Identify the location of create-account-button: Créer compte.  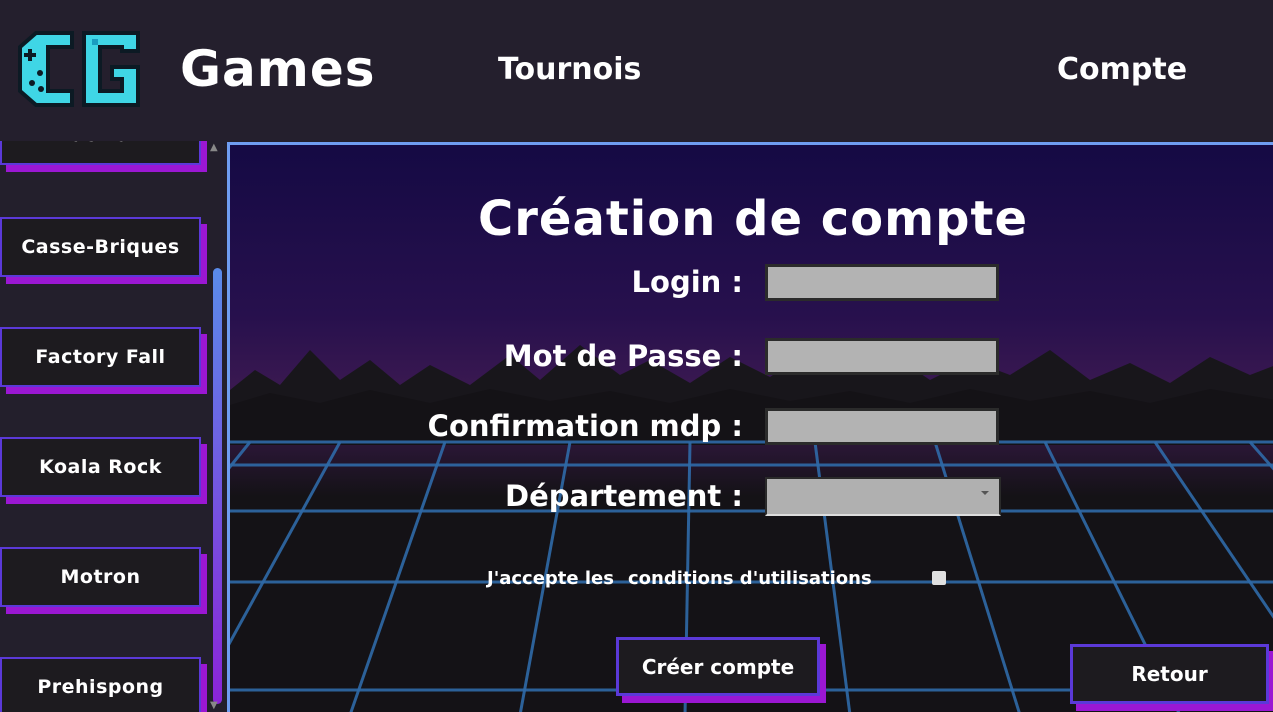
(718, 666).